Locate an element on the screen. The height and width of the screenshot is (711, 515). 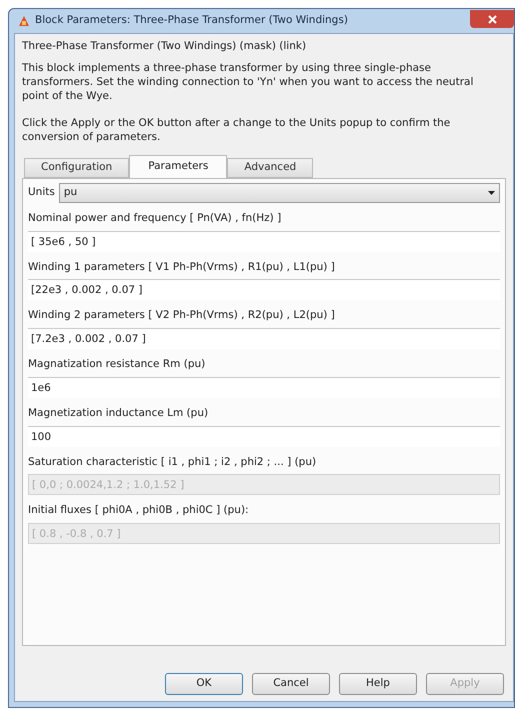
units-label: Units is located at coordinates (41, 192).